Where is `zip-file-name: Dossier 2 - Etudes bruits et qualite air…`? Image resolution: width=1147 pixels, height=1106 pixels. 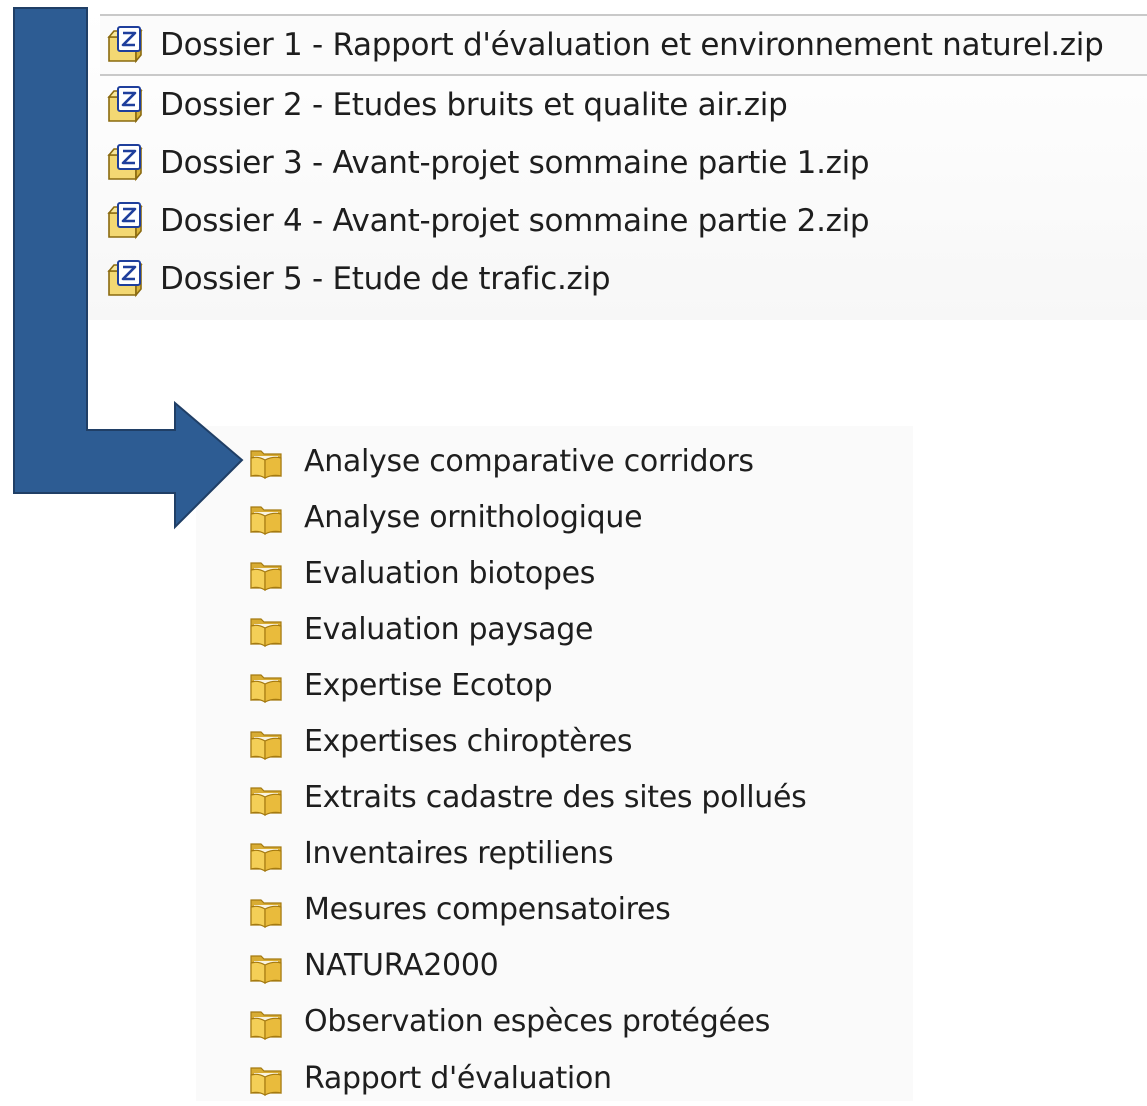 zip-file-name: Dossier 2 - Etudes bruits et qualite air… is located at coordinates (474, 105).